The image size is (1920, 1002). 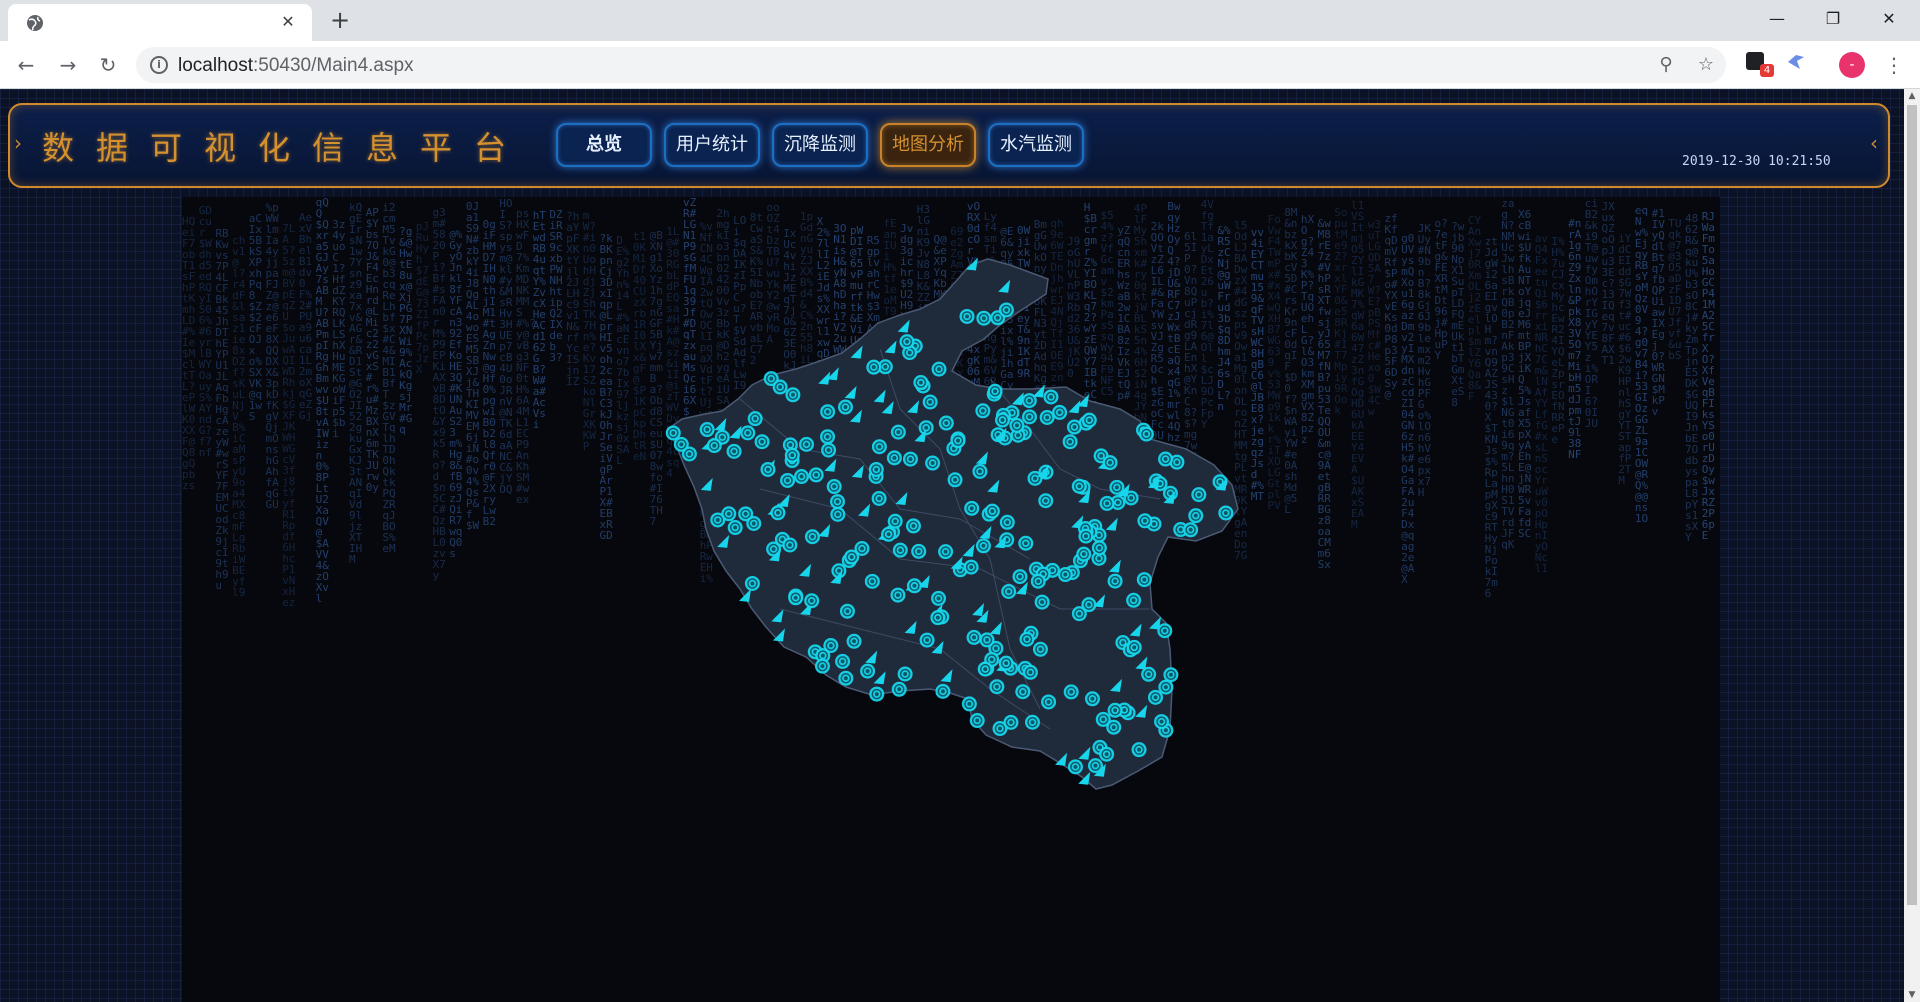 I want to click on url-text: localhost:50430/Main4.aspx, so click(x=296, y=66).